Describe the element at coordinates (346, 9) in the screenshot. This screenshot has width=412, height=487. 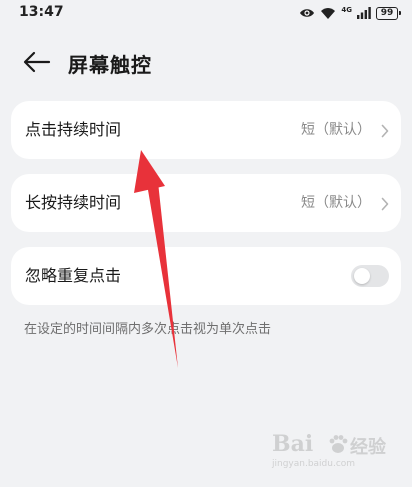
I see `network-type-label: 4G` at that location.